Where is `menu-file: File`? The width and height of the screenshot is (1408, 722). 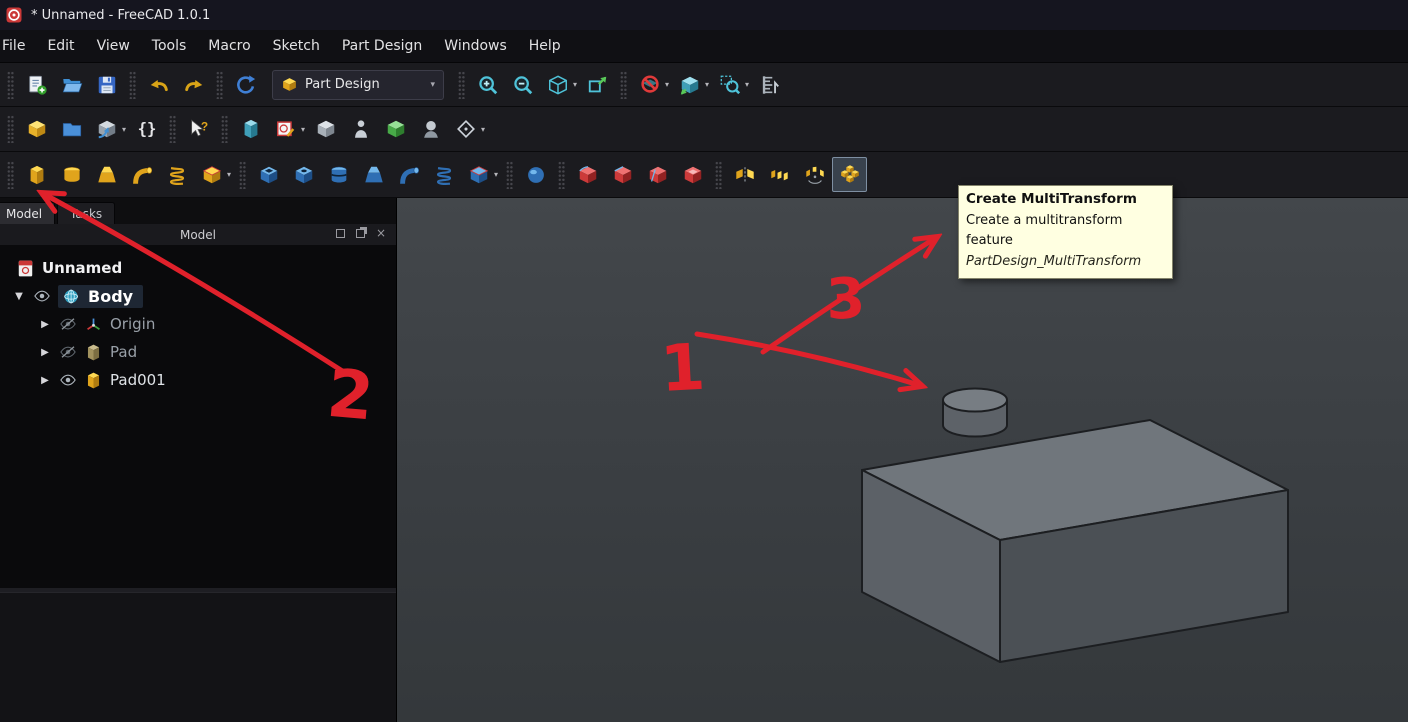 menu-file: File is located at coordinates (18, 46).